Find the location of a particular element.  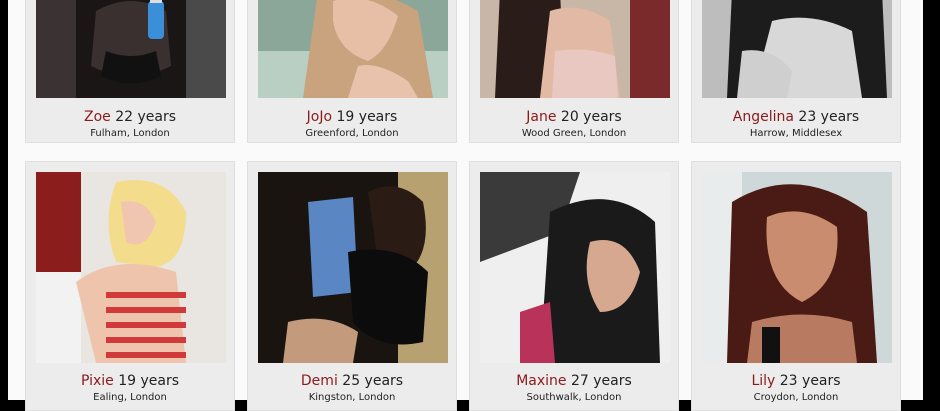

profile-card: Zoe 22 years Fulham, London is located at coordinates (130, 71).